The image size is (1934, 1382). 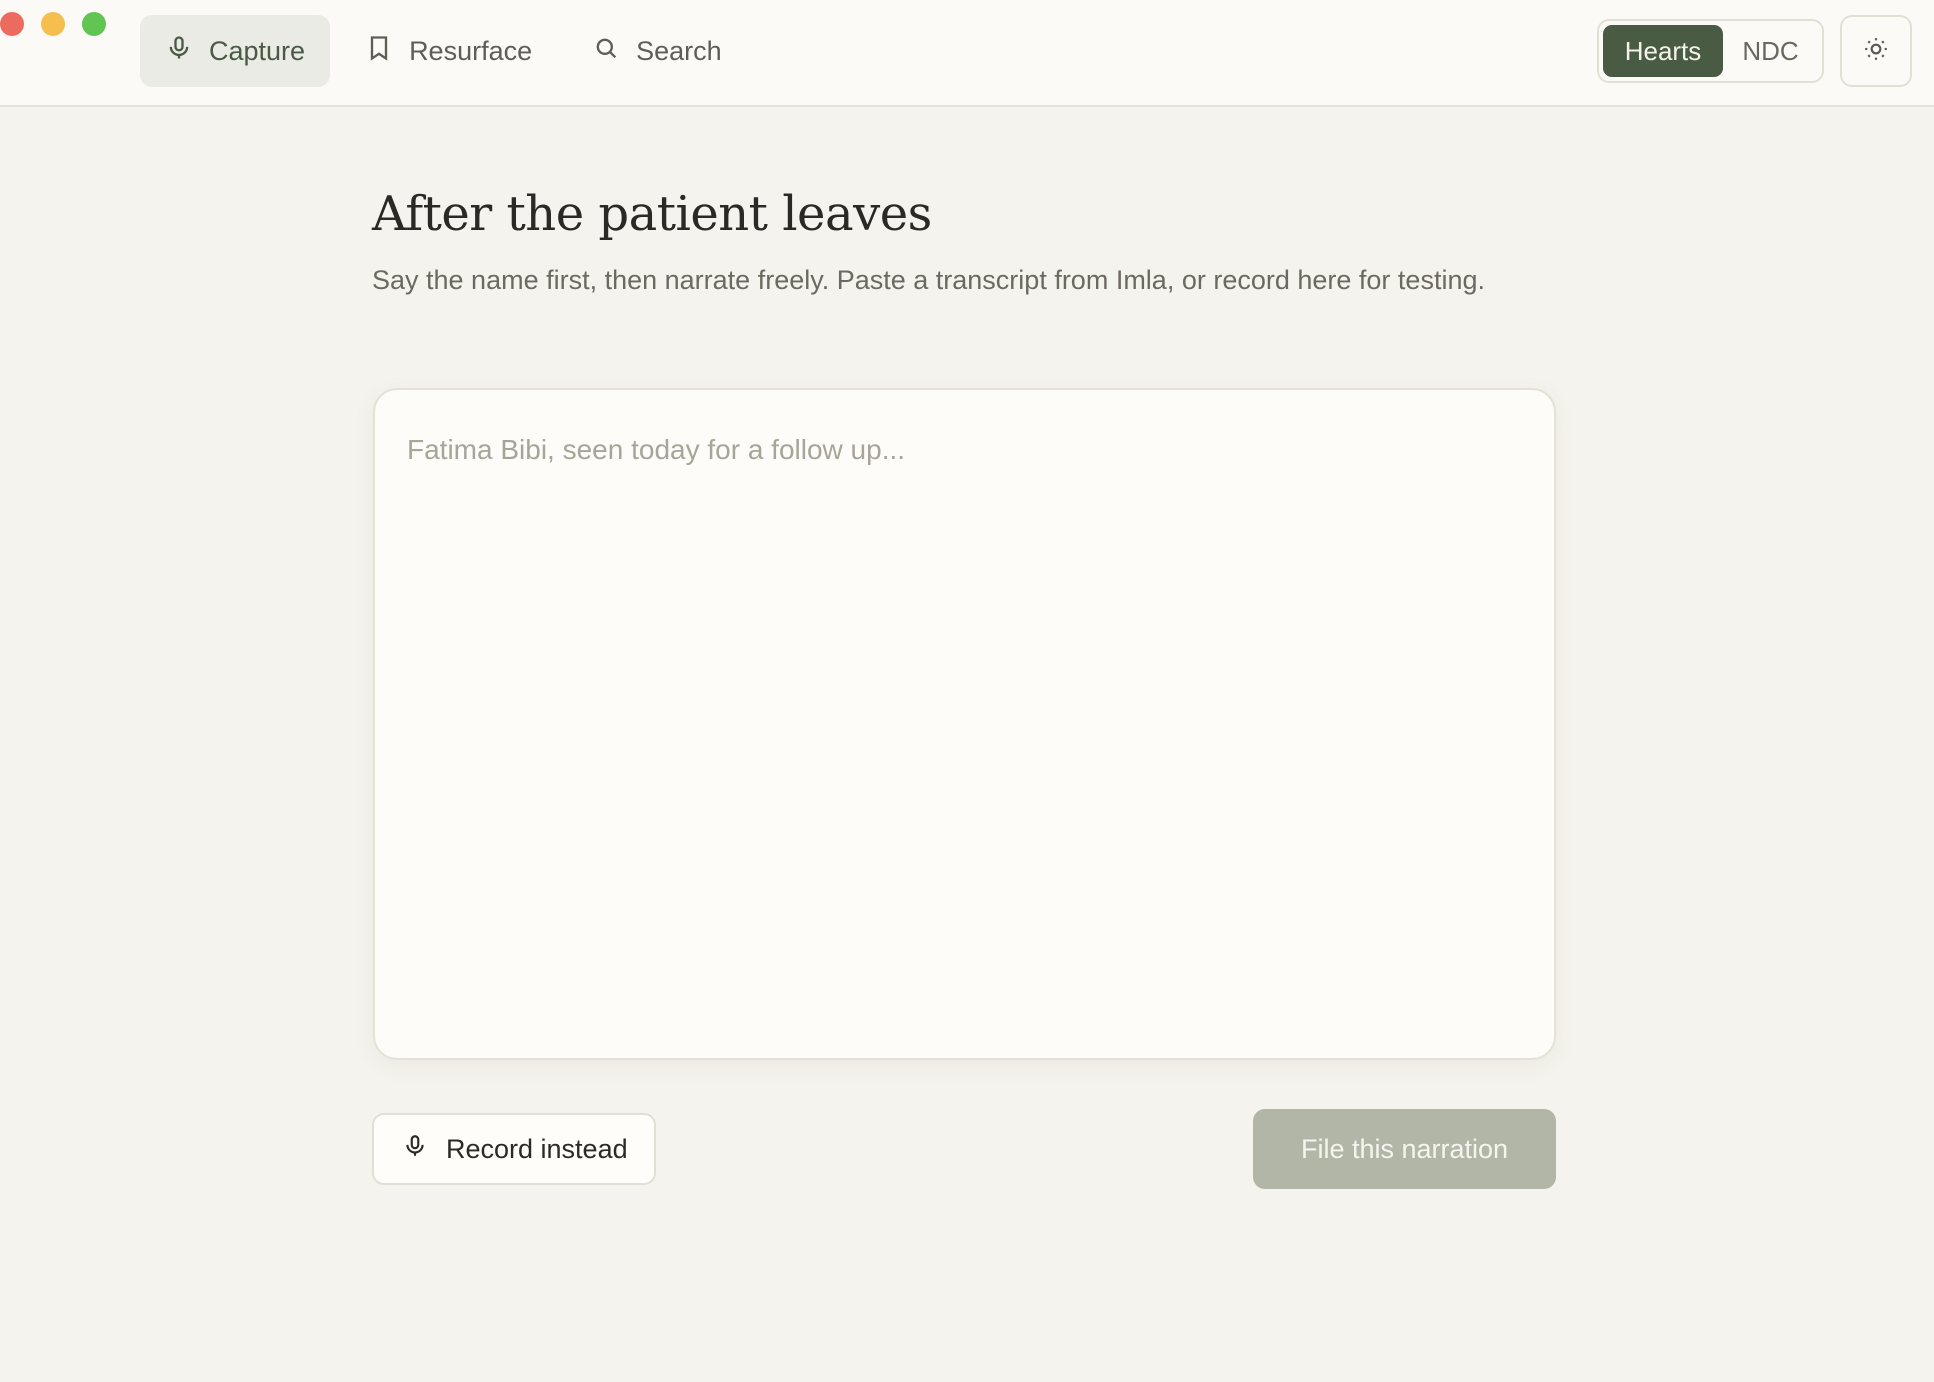 I want to click on top-bar: Capture Resurface Search Hearts NDC, so click(x=967, y=53).